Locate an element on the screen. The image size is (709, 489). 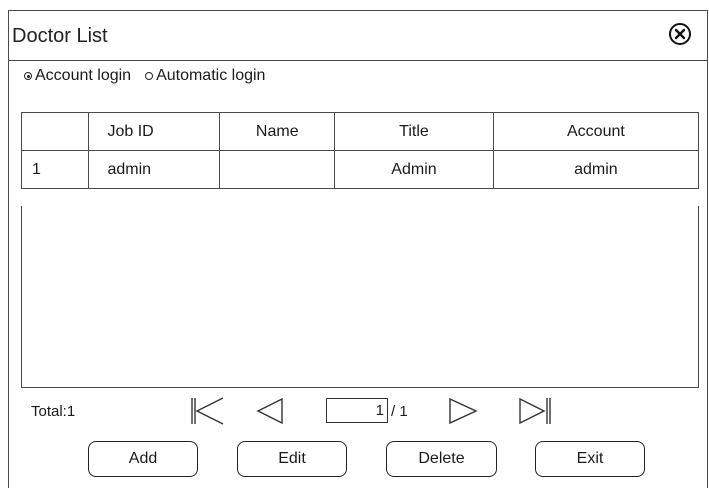
edit-button: Edit is located at coordinates (292, 459).